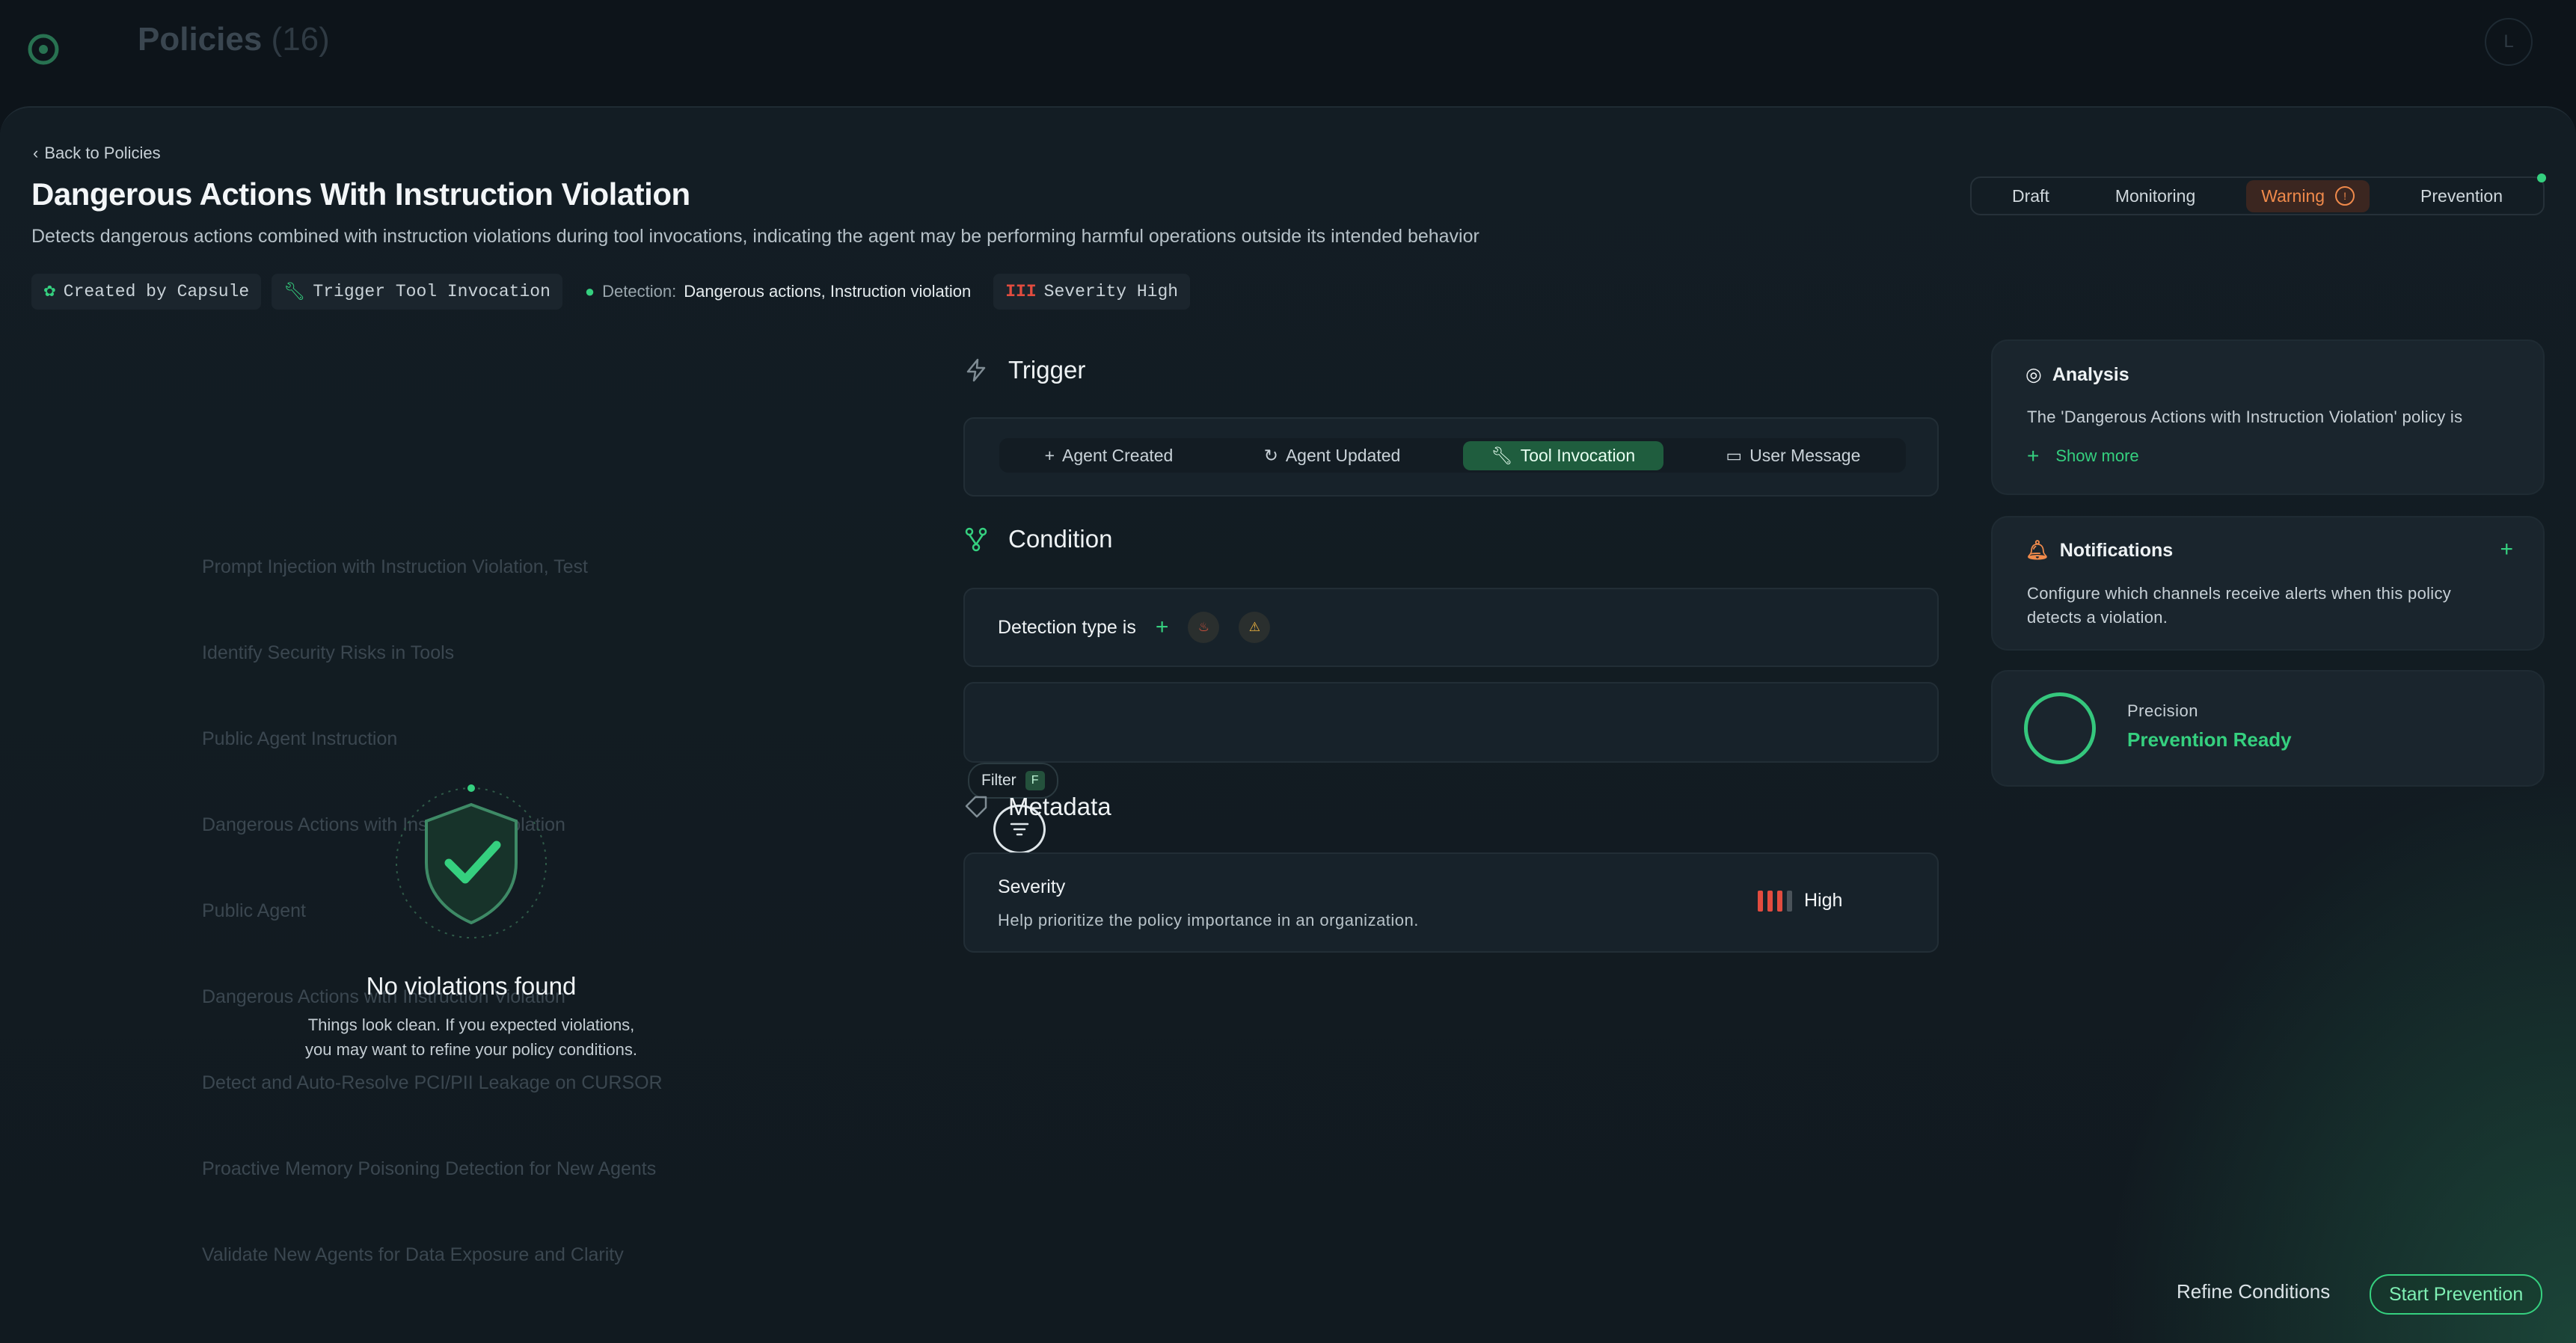  I want to click on shield-check-icon, so click(471, 863).